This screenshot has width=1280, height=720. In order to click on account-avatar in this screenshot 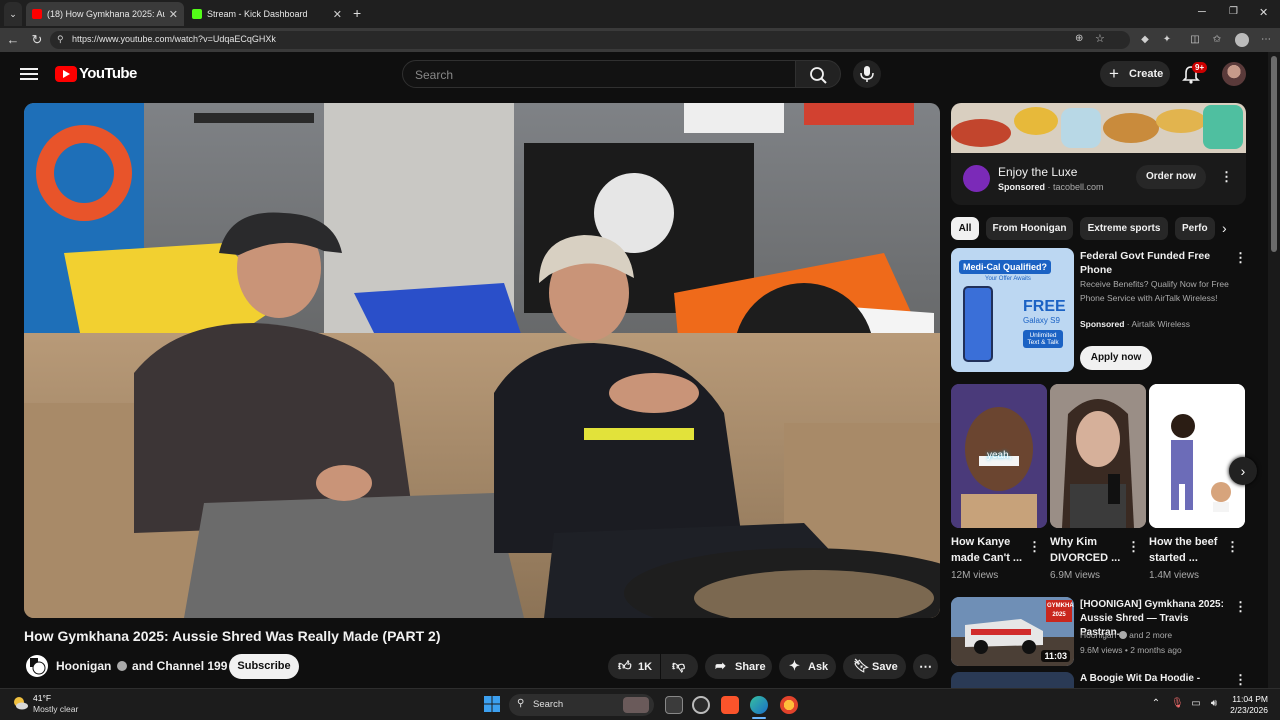, I will do `click(1234, 74)`.